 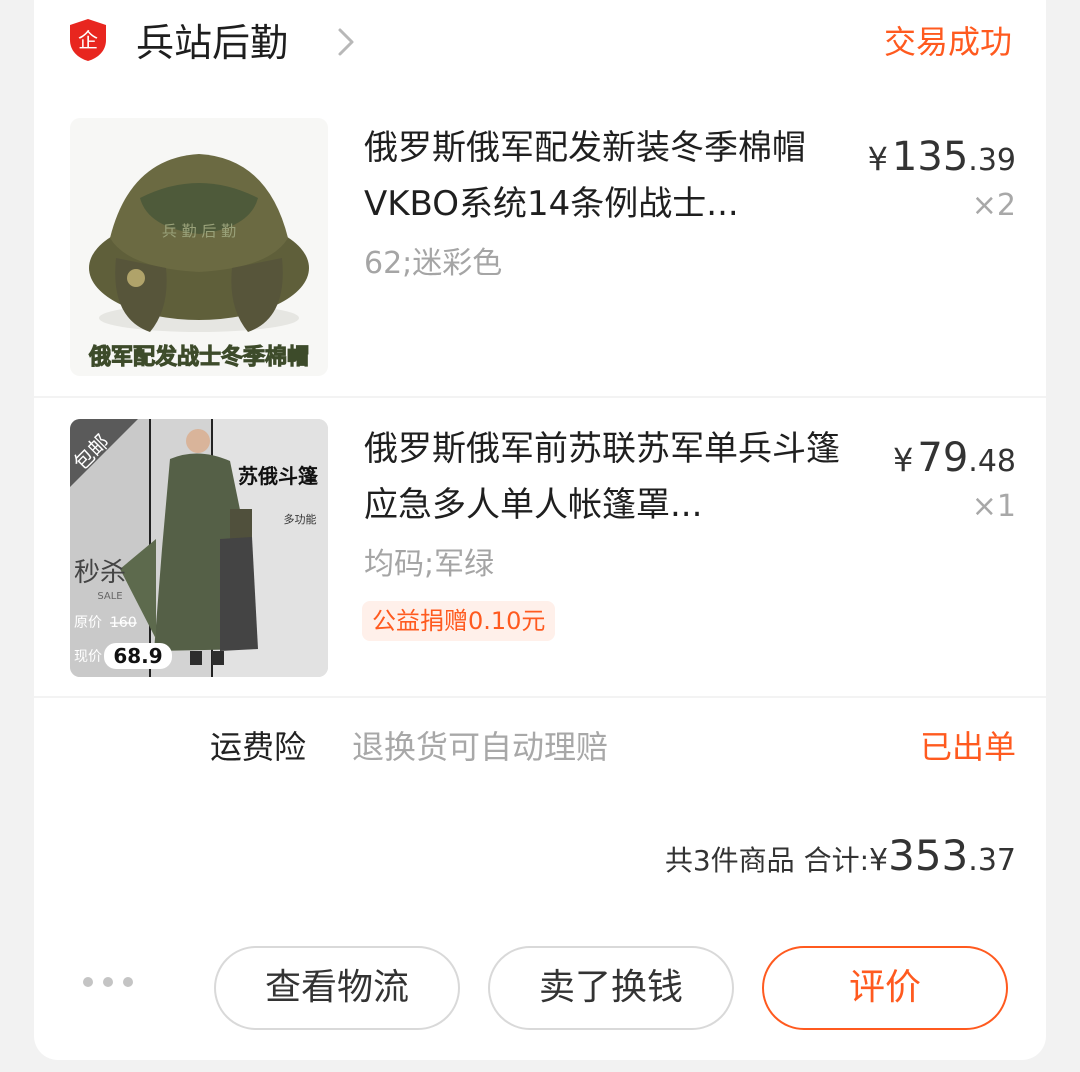 I want to click on military-cape-image: 包邮 苏俄斗篷 多功能 秒杀 SALE 原价 160 现价 68.9, so click(x=199, y=548).